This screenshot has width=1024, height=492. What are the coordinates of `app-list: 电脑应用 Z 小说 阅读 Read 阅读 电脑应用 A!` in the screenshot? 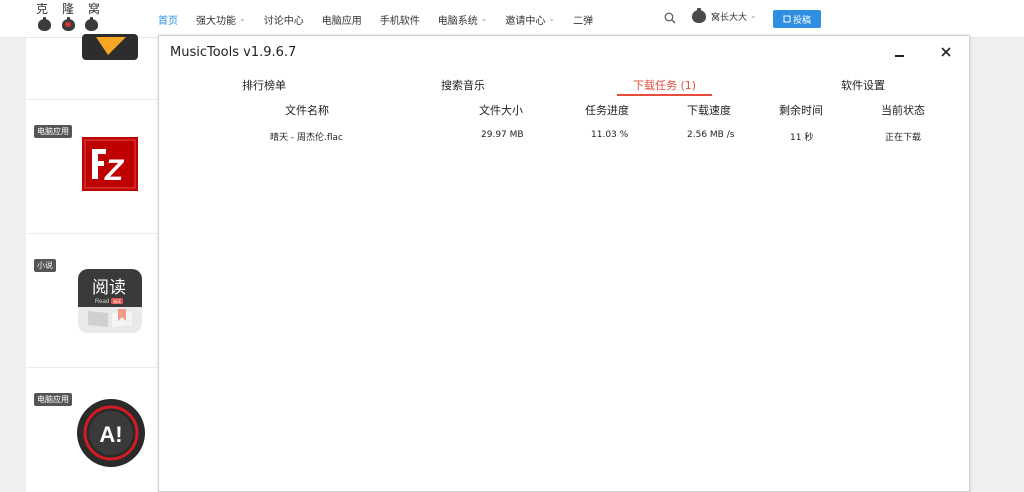 It's located at (93, 263).